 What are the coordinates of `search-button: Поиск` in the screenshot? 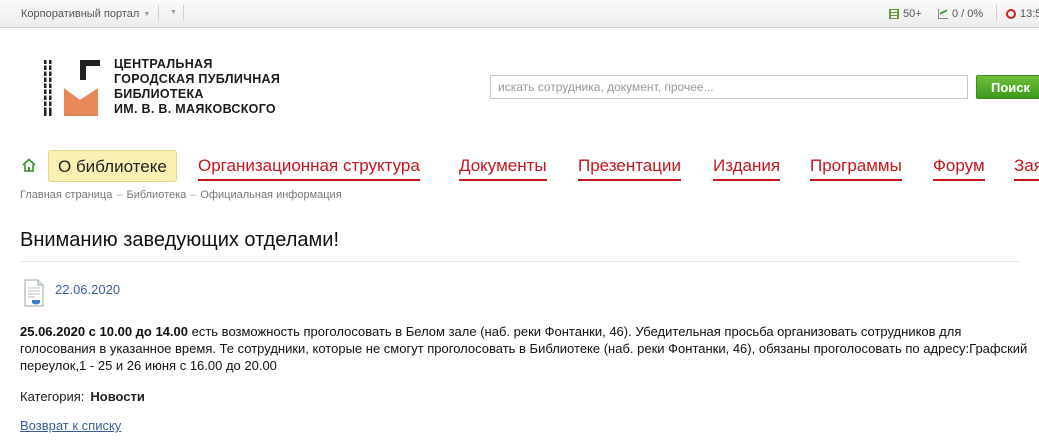 It's located at (1007, 87).